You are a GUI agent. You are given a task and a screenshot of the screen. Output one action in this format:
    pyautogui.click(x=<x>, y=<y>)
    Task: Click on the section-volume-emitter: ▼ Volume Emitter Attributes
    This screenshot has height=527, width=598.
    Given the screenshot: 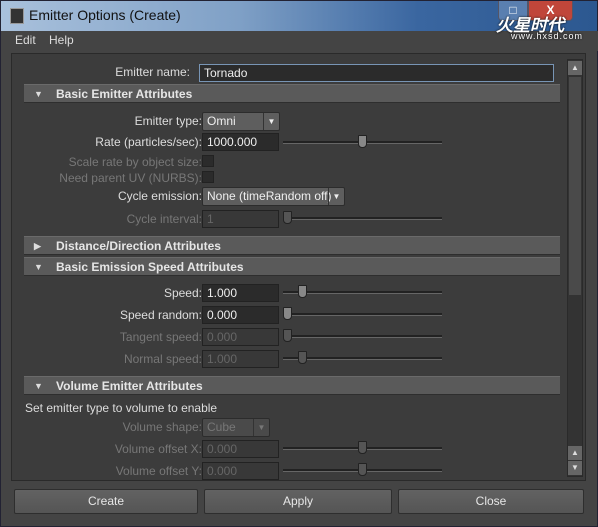 What is the action you would take?
    pyautogui.click(x=292, y=385)
    